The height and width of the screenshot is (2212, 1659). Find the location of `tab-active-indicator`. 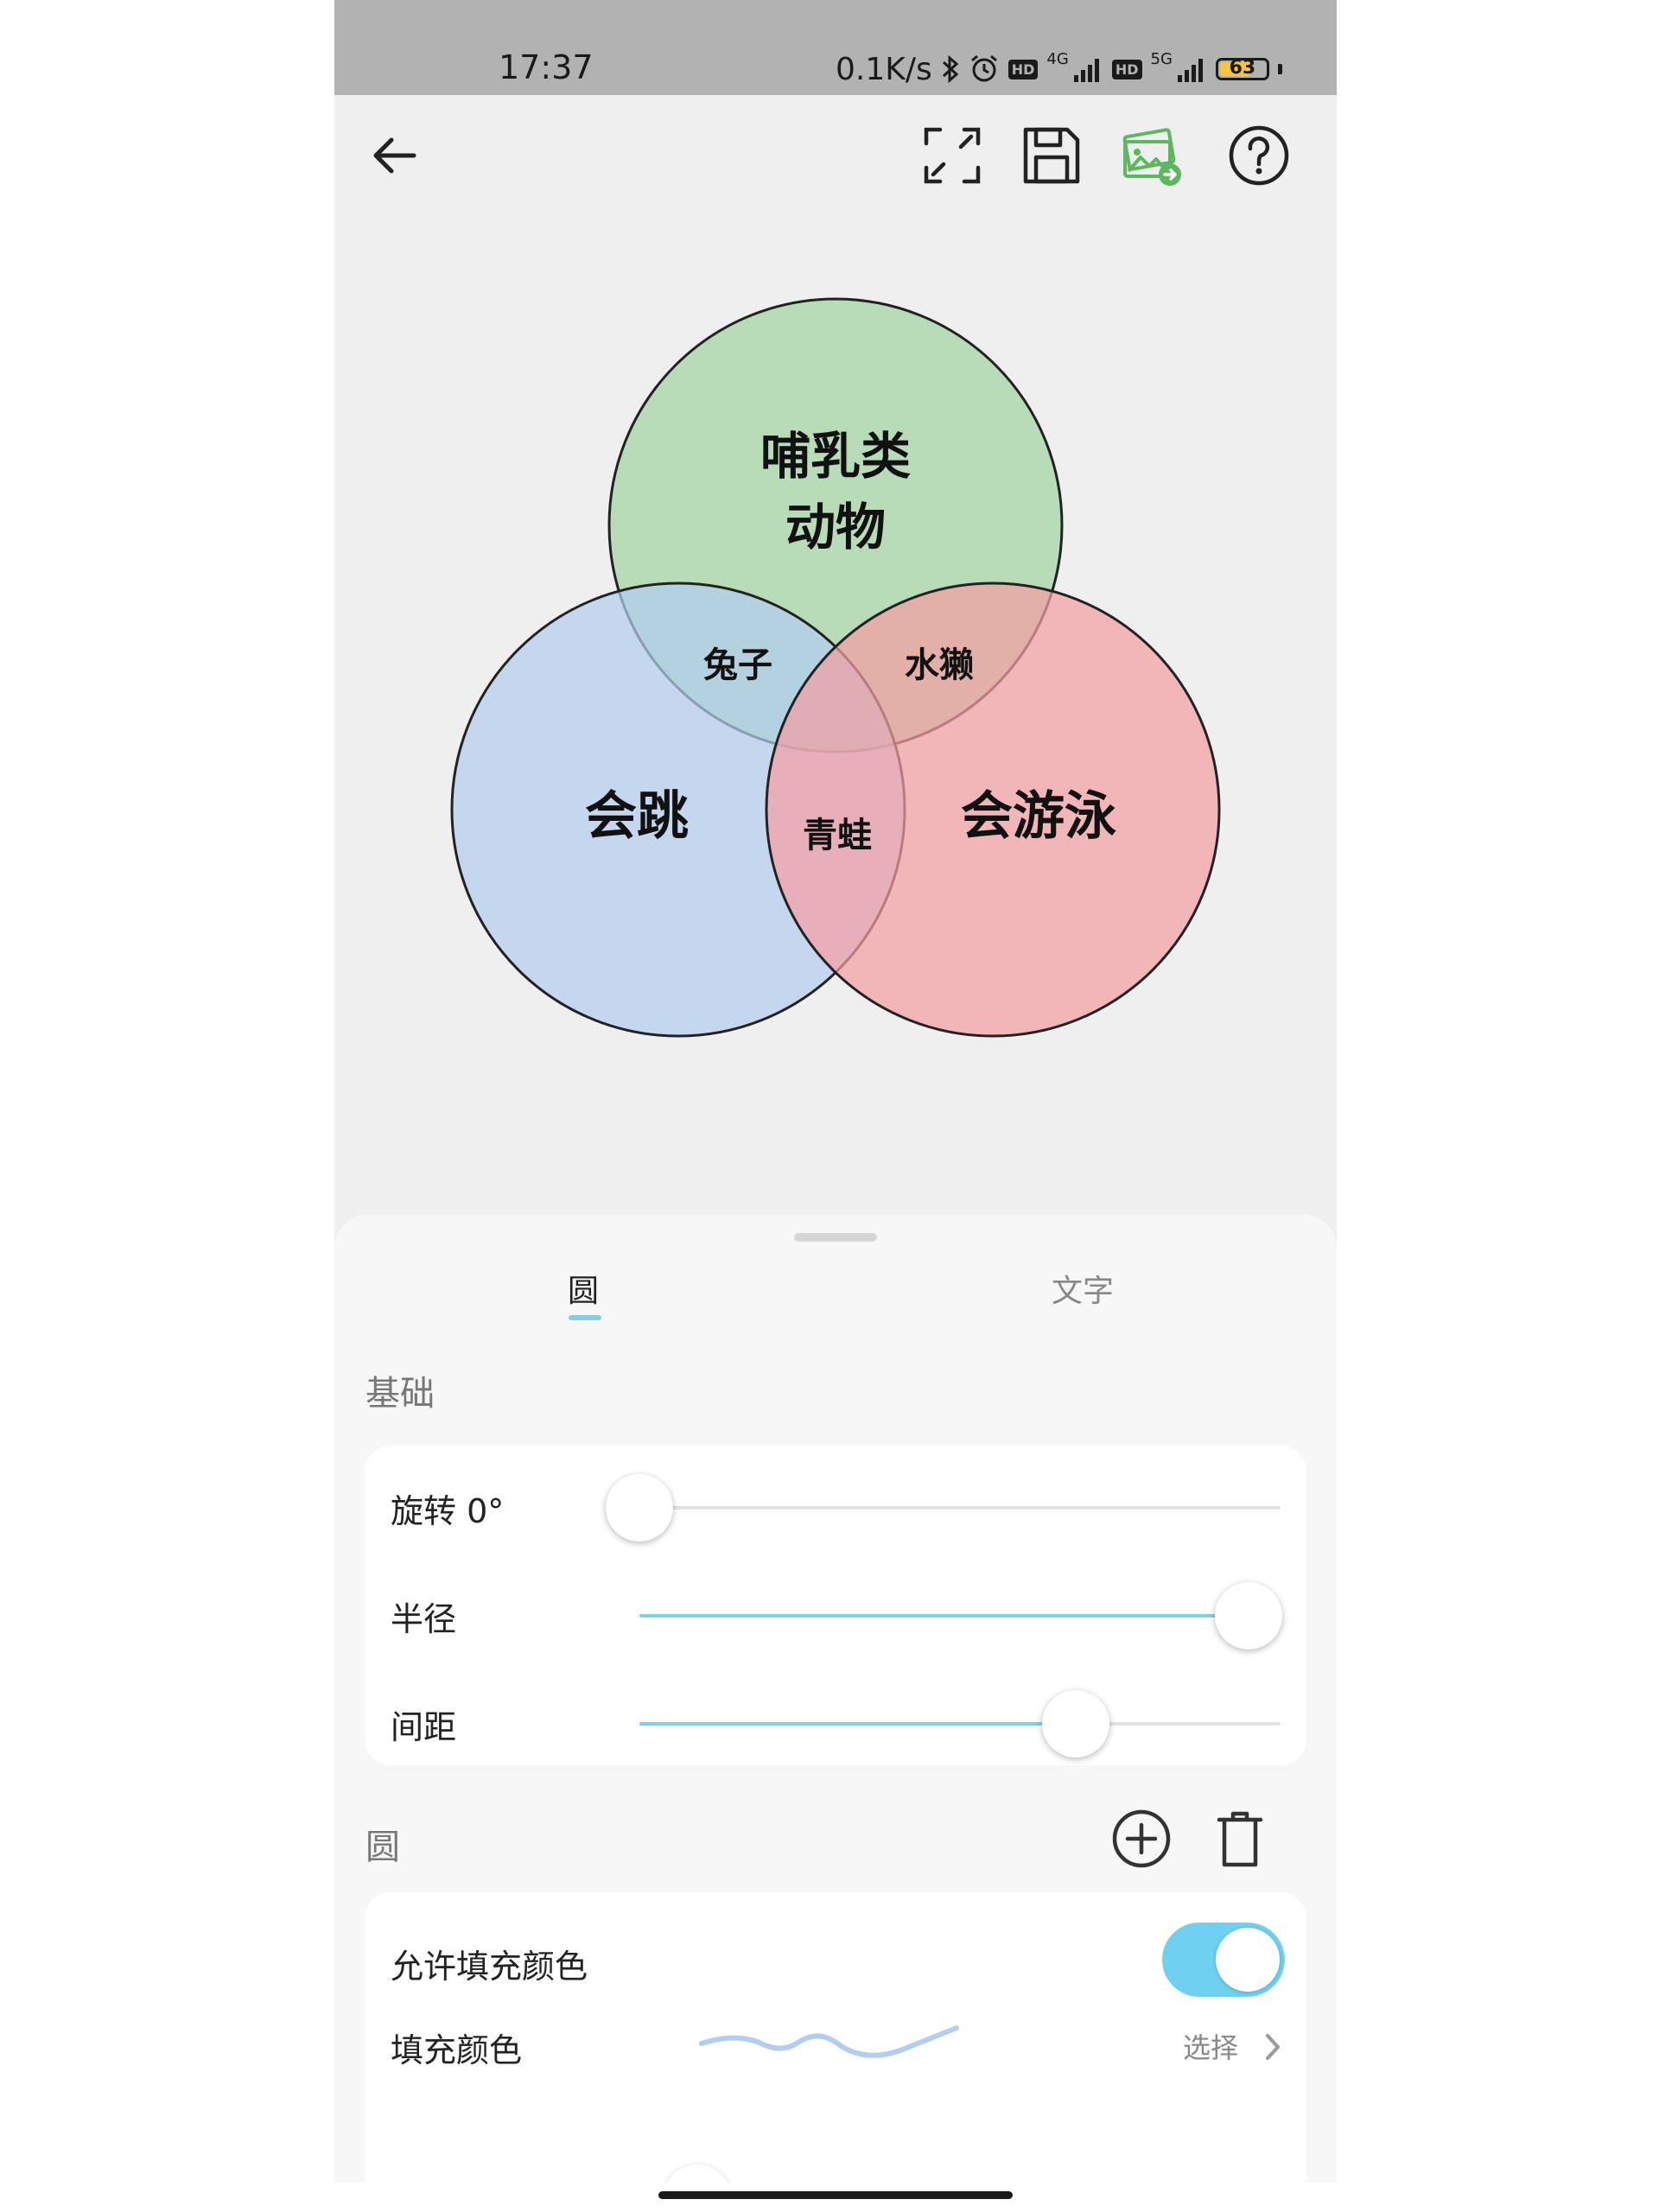

tab-active-indicator is located at coordinates (585, 1317).